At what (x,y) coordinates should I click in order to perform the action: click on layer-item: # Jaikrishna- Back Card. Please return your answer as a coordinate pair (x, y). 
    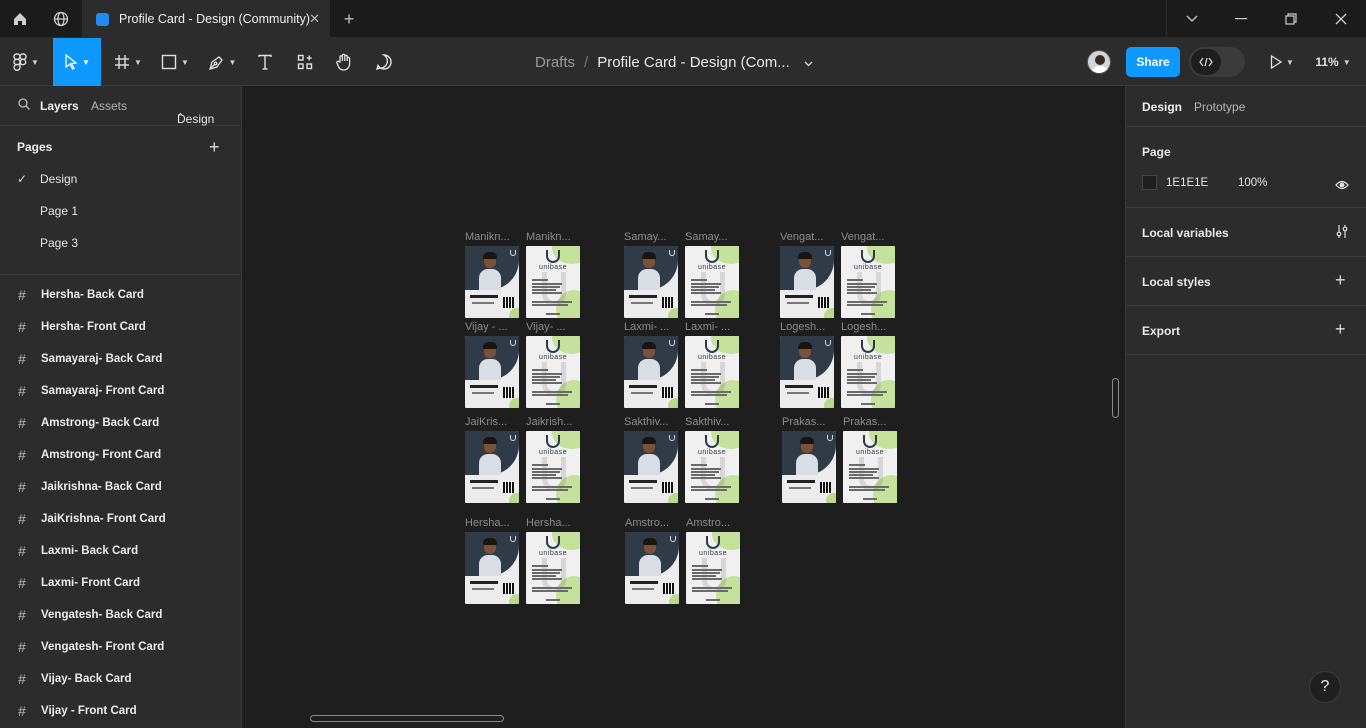
    Looking at the image, I should click on (120, 487).